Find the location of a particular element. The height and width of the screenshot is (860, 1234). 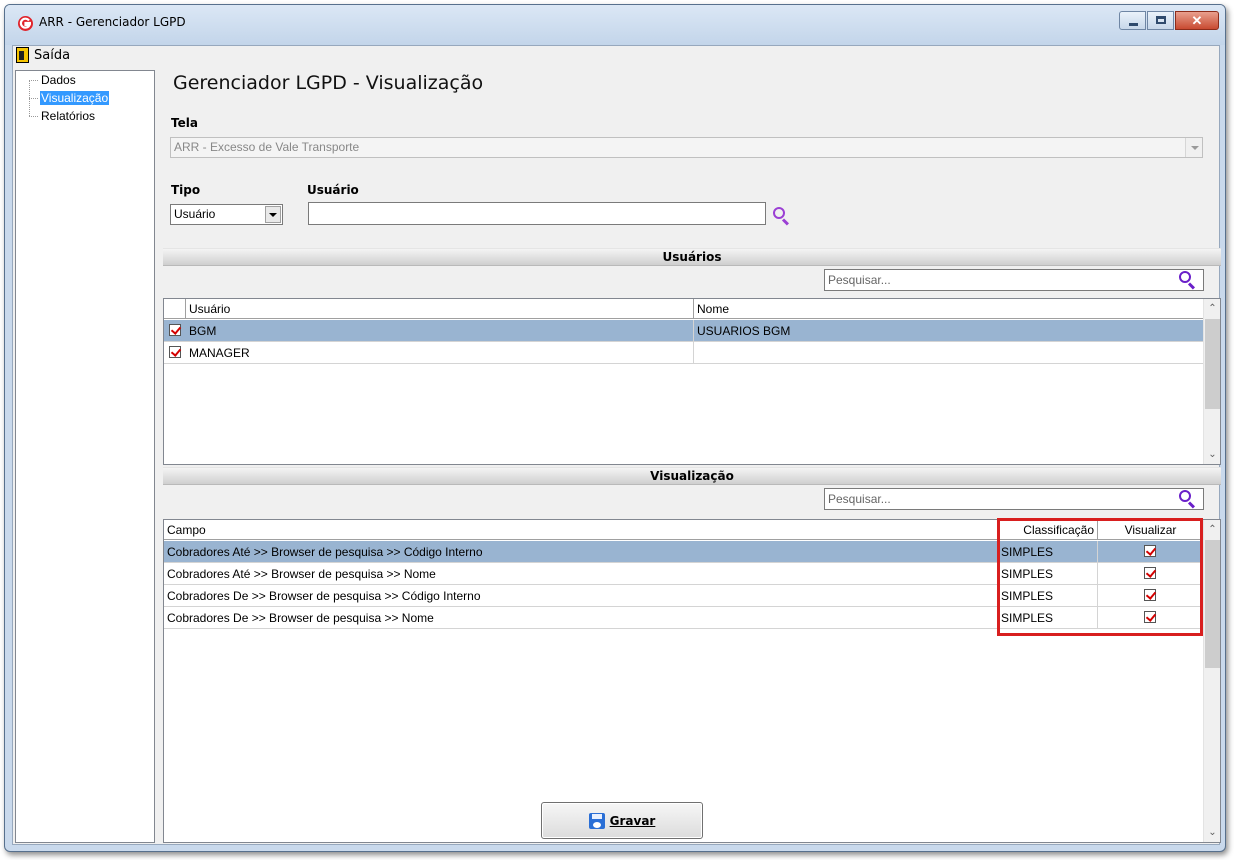

menu-item-exit: Saída is located at coordinates (43, 55).